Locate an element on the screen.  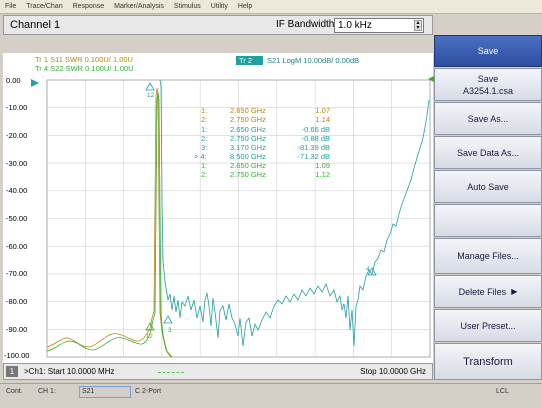
marker-row-7-id: 1: is located at coordinates (204, 165).